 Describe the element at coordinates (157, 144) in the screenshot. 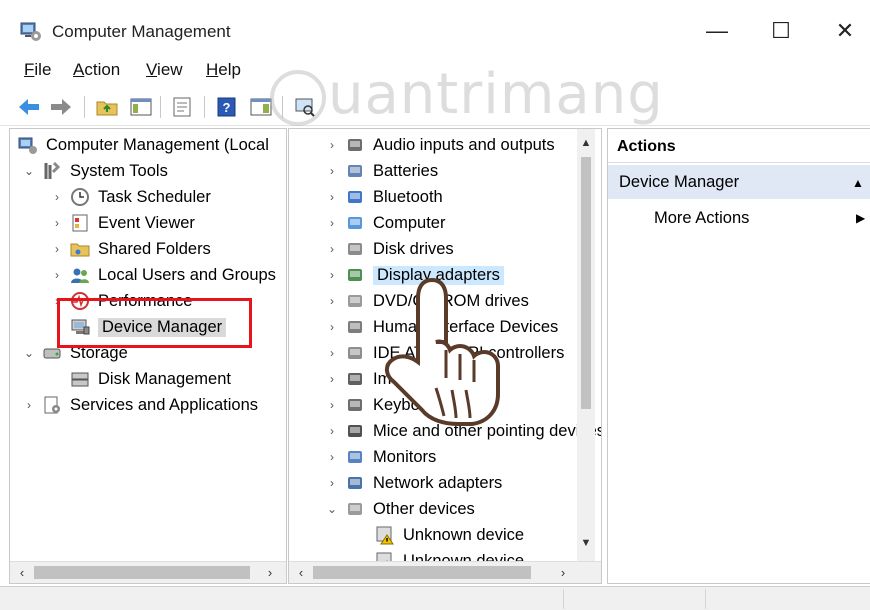

I see `tree-root-label: Computer Management (Local` at that location.